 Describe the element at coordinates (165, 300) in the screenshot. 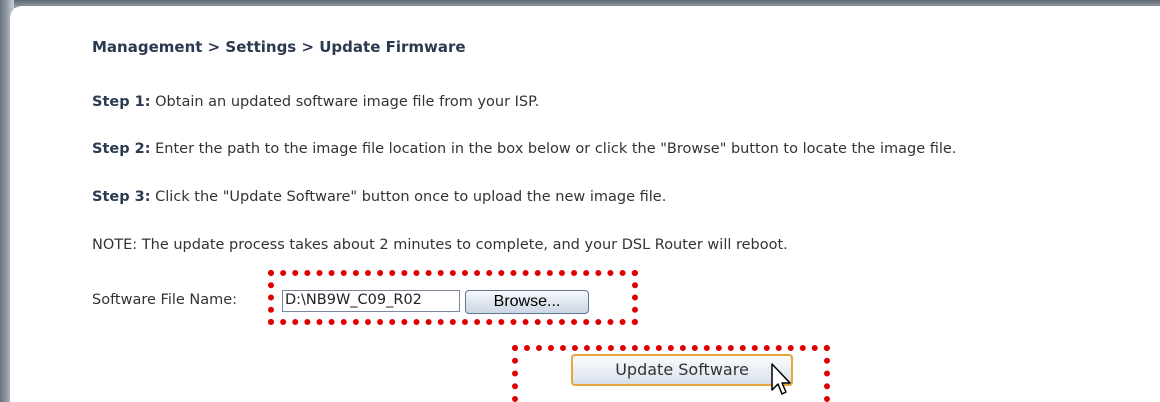

I see `software-file-name-label: Software File Name:` at that location.